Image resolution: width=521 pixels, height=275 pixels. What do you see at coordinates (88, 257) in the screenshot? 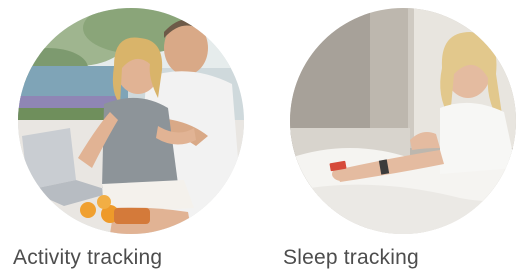
I see `activity-tracking-caption: Activity tracking` at bounding box center [88, 257].